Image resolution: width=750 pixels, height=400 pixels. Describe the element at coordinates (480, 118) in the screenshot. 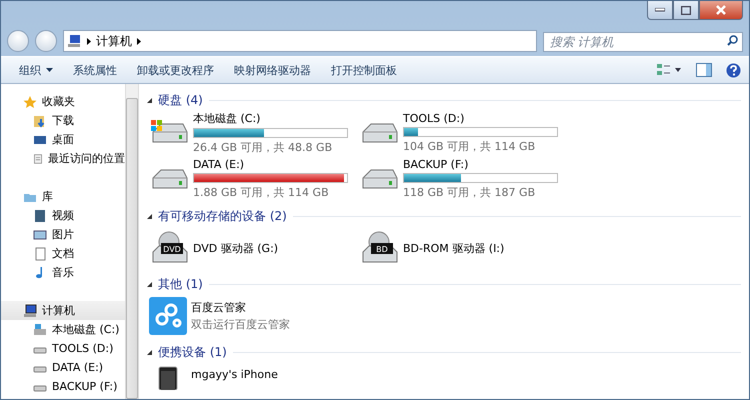

I see `drive-name: TOOLS (D:)` at that location.